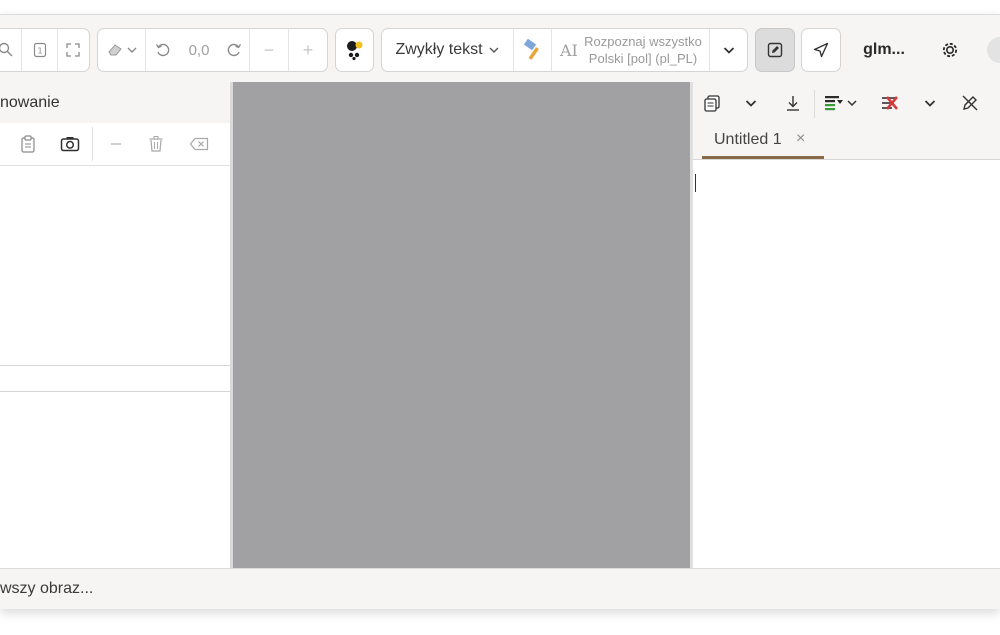  I want to click on recognize-line1: Rozpoznaj wszystko, so click(643, 41).